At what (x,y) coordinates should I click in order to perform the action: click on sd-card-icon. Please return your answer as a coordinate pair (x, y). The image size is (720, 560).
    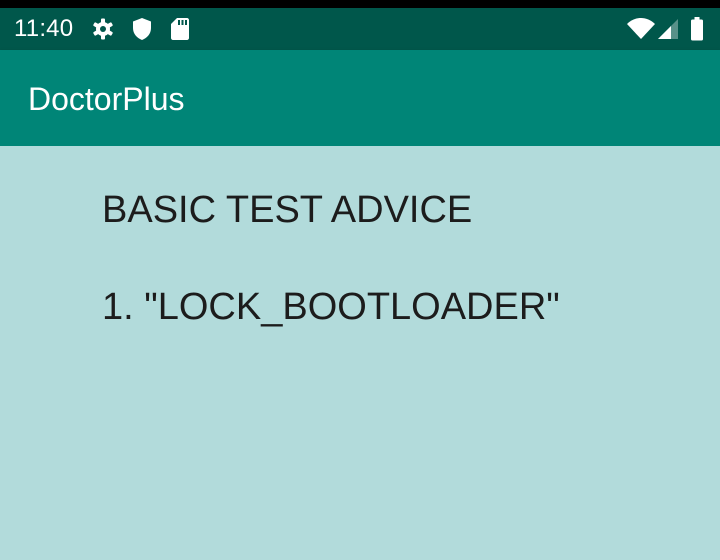
    Looking at the image, I should click on (180, 29).